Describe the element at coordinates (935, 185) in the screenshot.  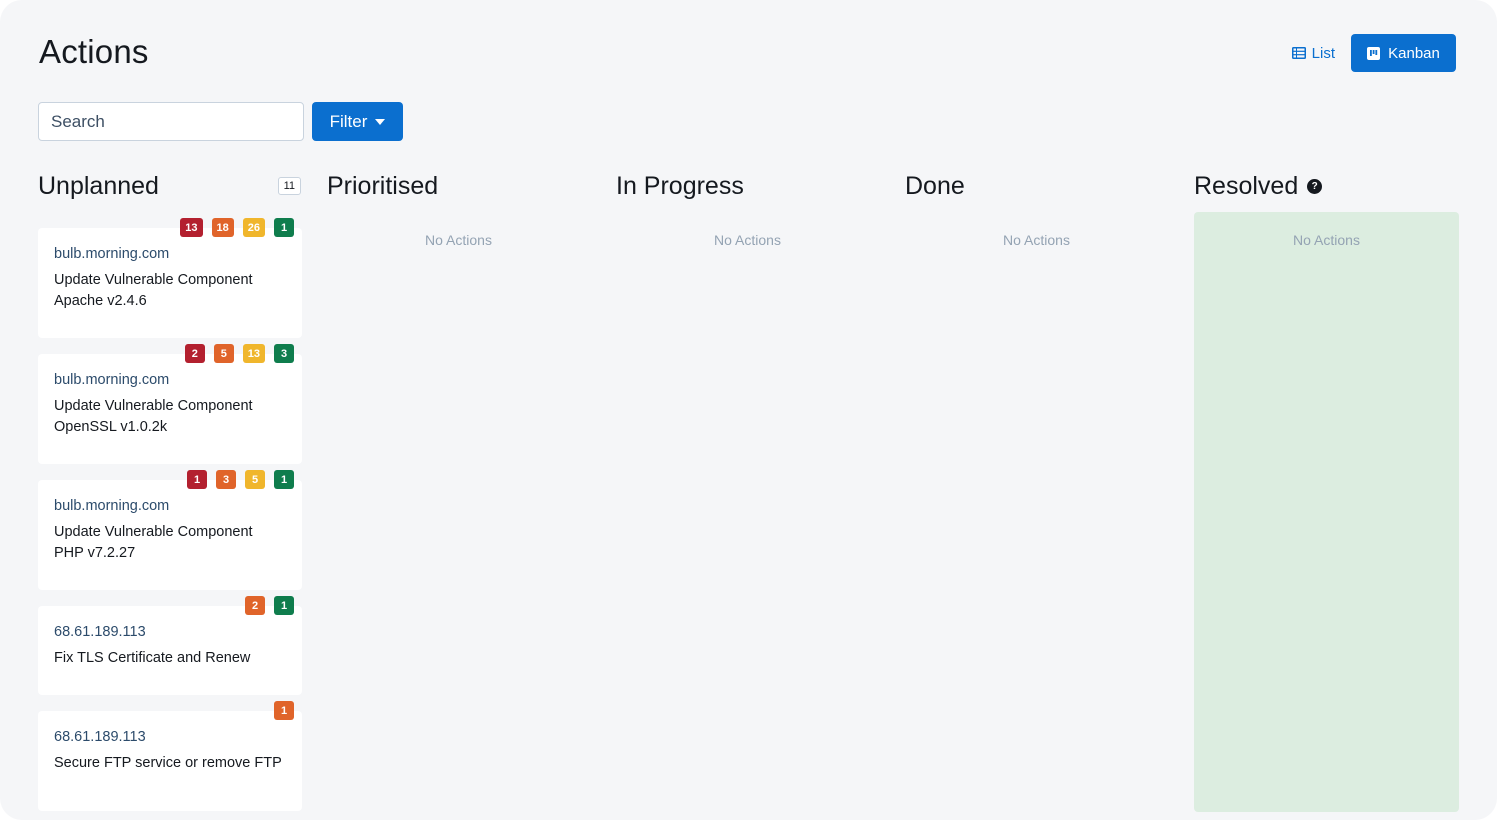
I see `column-title: Done` at that location.